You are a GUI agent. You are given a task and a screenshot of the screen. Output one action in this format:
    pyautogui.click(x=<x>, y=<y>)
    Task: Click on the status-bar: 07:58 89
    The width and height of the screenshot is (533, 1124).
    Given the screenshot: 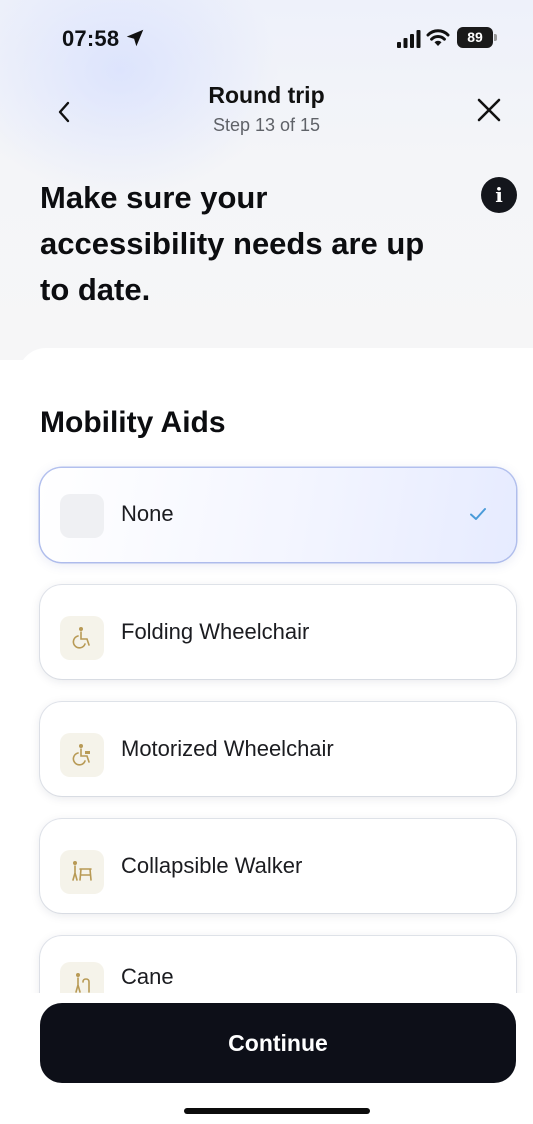 What is the action you would take?
    pyautogui.click(x=266, y=40)
    